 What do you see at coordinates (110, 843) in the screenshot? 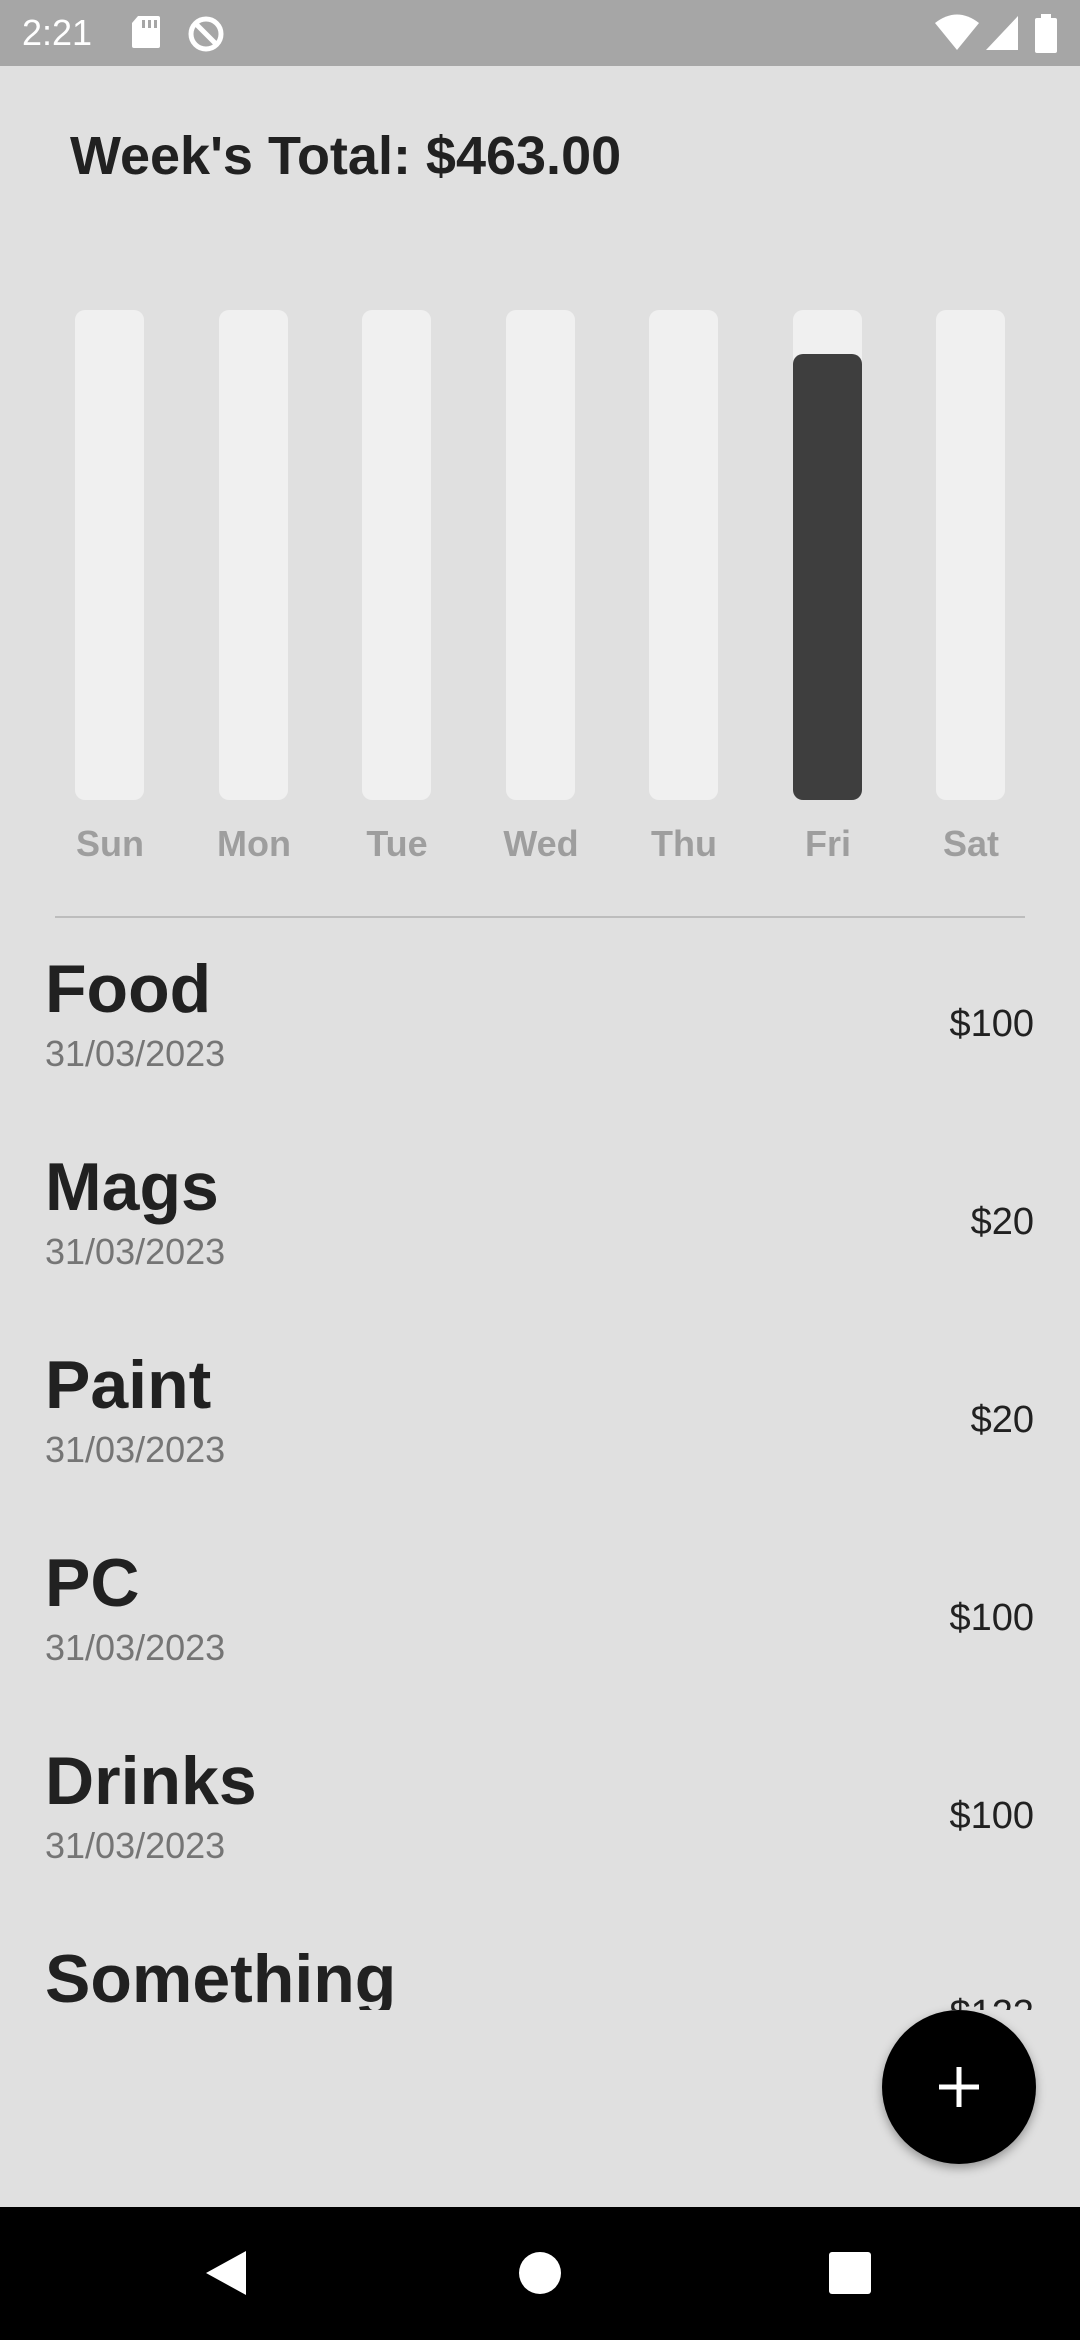
I see `chart-day-label: Sun` at bounding box center [110, 843].